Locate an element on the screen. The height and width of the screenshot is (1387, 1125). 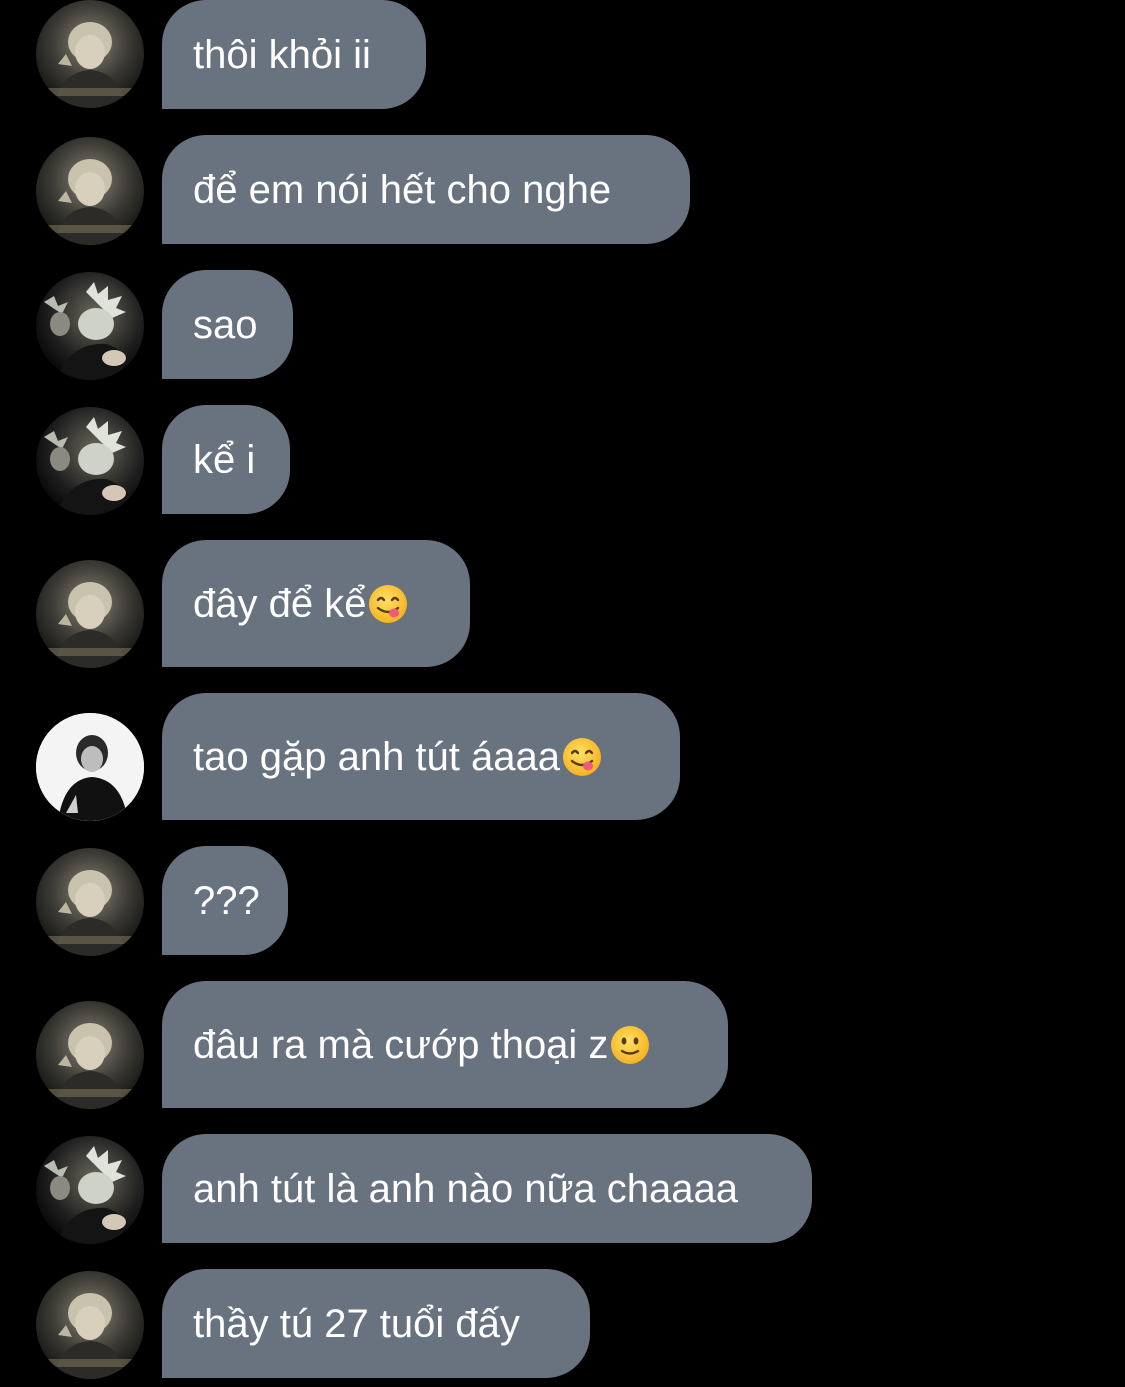
message-bubble: thôi khỏi ii is located at coordinates (294, 54).